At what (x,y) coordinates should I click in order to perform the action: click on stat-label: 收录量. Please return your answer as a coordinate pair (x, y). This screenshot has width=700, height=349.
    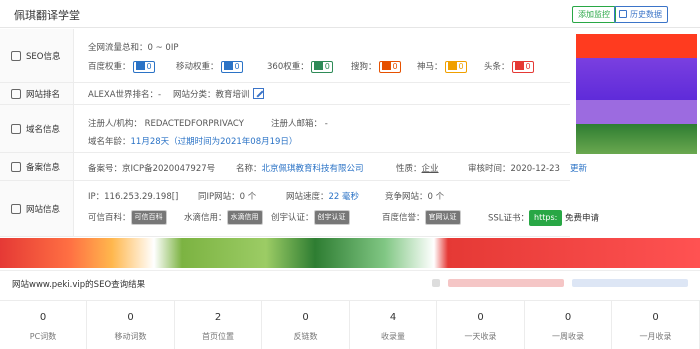
    Looking at the image, I should click on (393, 336).